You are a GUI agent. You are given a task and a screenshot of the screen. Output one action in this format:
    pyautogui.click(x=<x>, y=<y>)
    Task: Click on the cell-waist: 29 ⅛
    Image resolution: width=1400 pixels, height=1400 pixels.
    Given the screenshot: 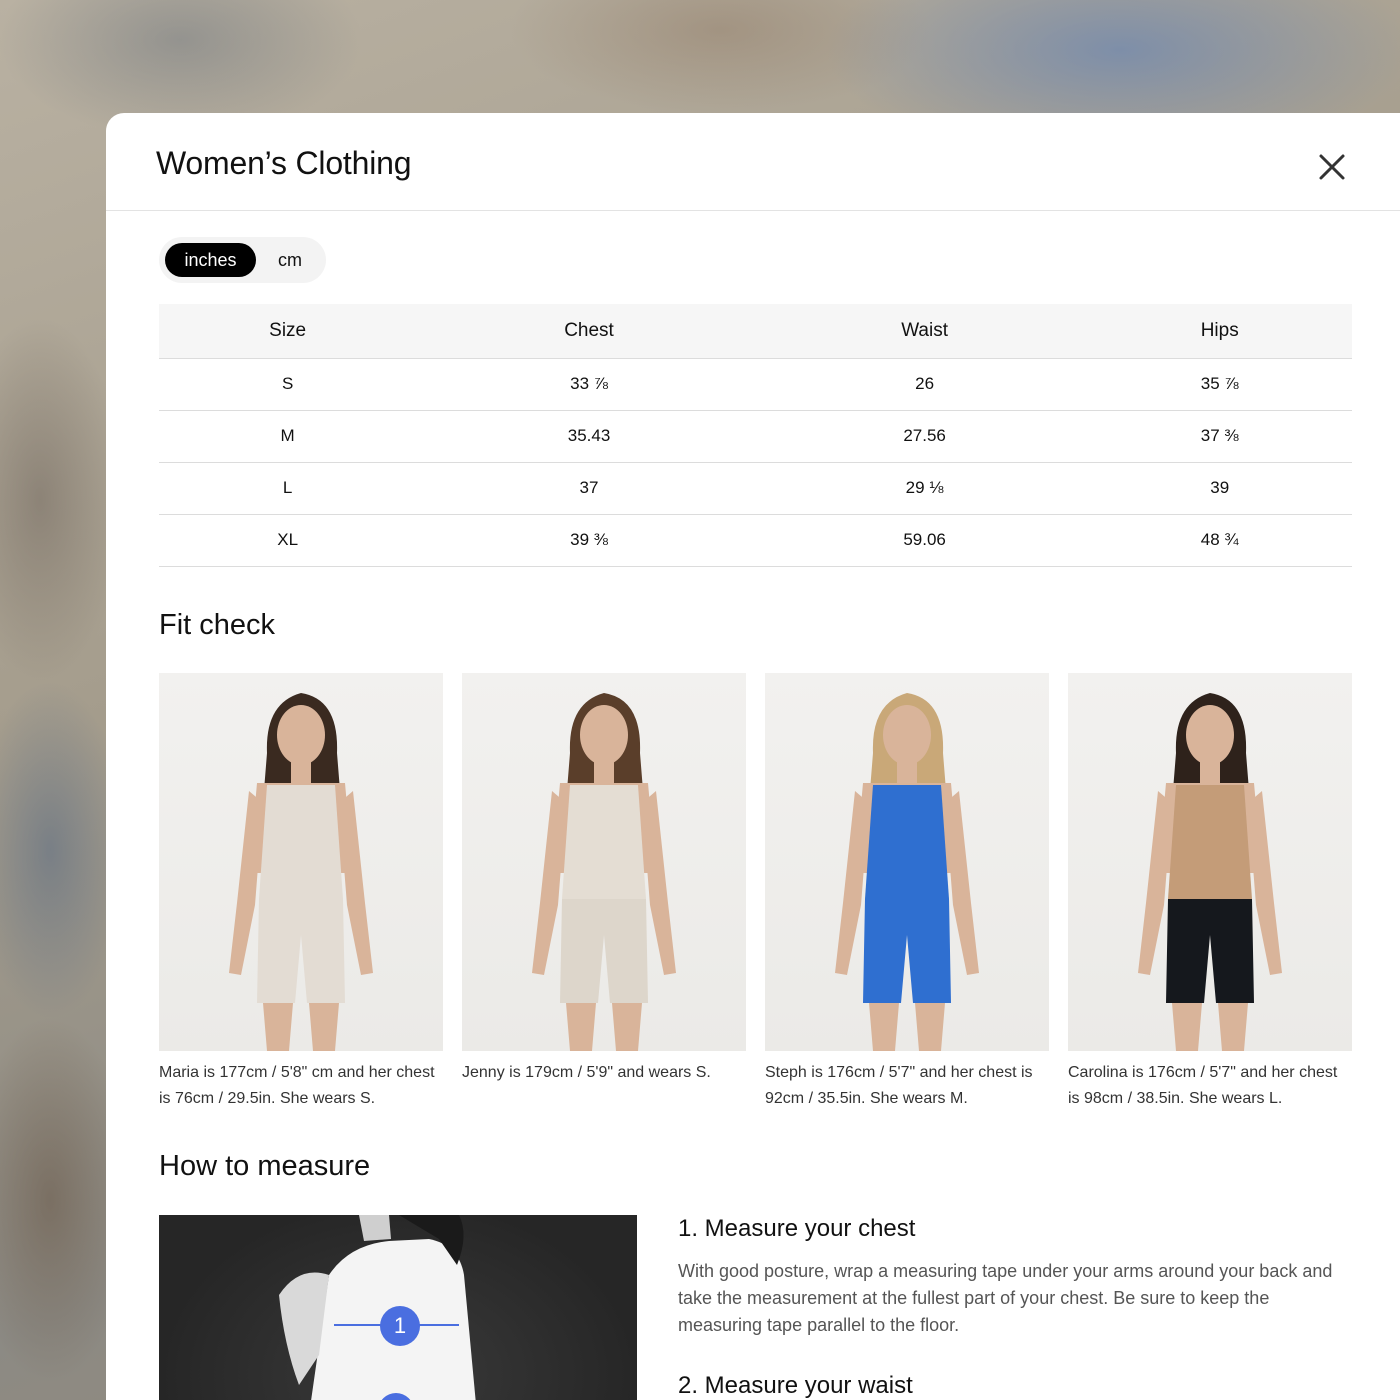 What is the action you would take?
    pyautogui.click(x=924, y=488)
    